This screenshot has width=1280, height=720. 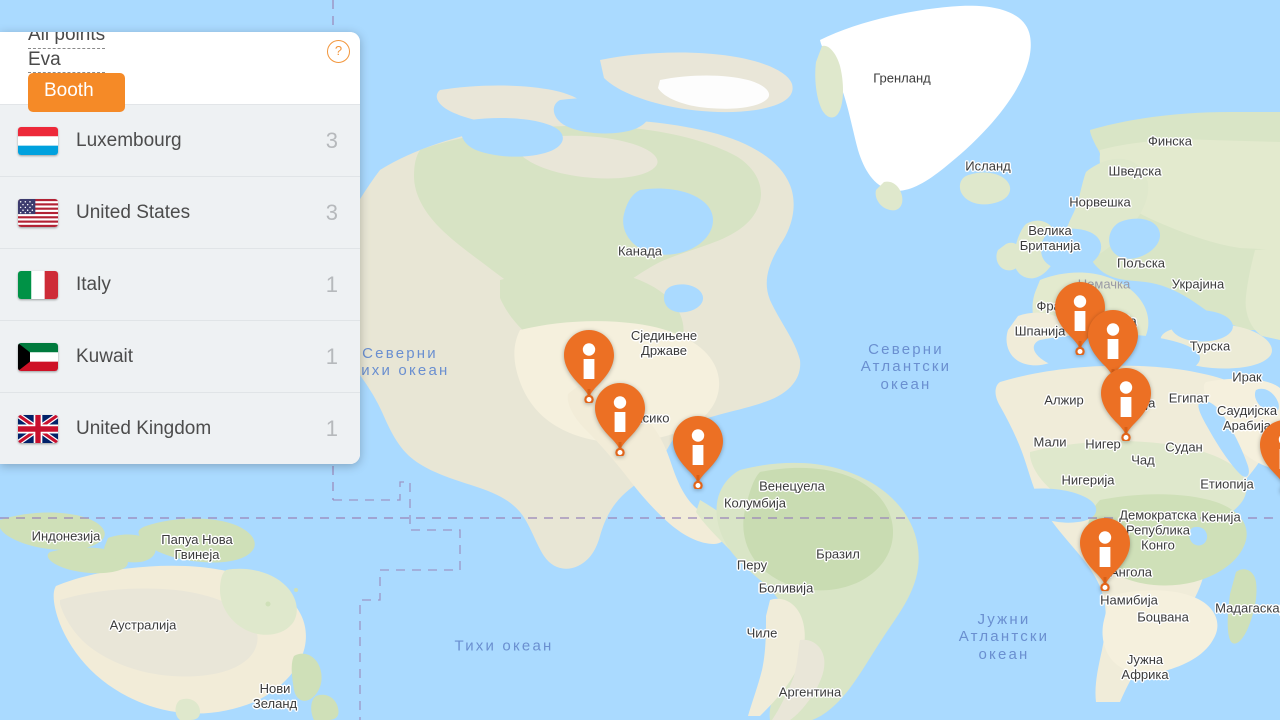 I want to click on flag-icon-kw, so click(x=38, y=356).